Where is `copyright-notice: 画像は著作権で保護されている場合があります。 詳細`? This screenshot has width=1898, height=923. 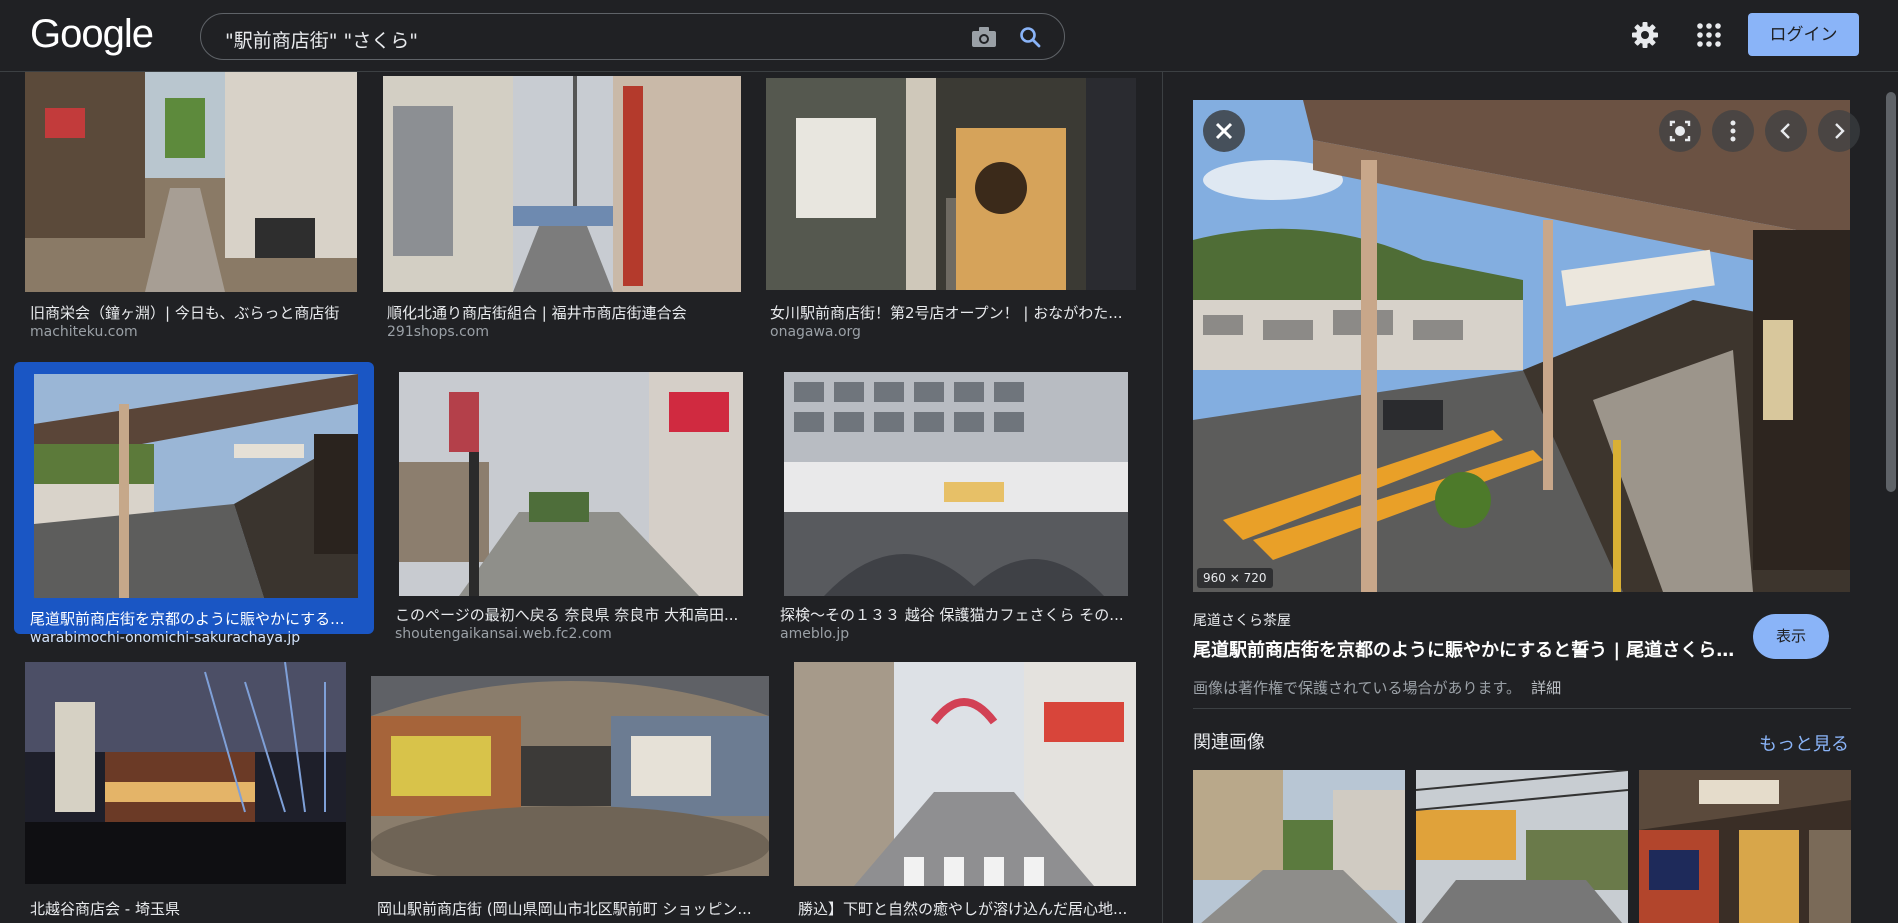
copyright-notice: 画像は著作権で保護されている場合があります。 詳細 is located at coordinates (1377, 687).